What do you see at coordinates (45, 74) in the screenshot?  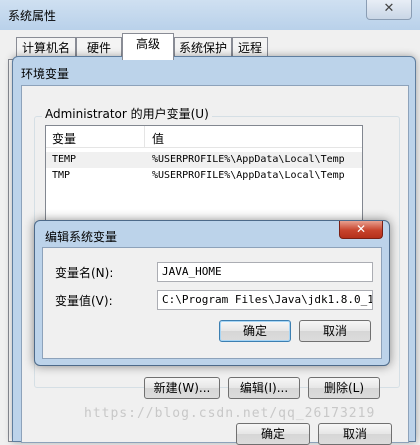 I see `environment-variables-title: 环境变量` at bounding box center [45, 74].